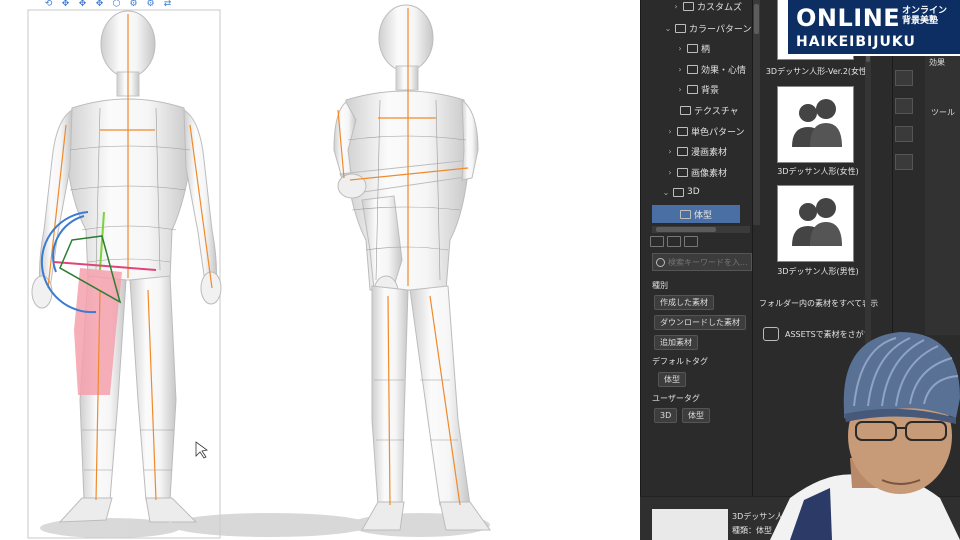  What do you see at coordinates (691, 241) in the screenshot?
I see `delete-icon` at bounding box center [691, 241].